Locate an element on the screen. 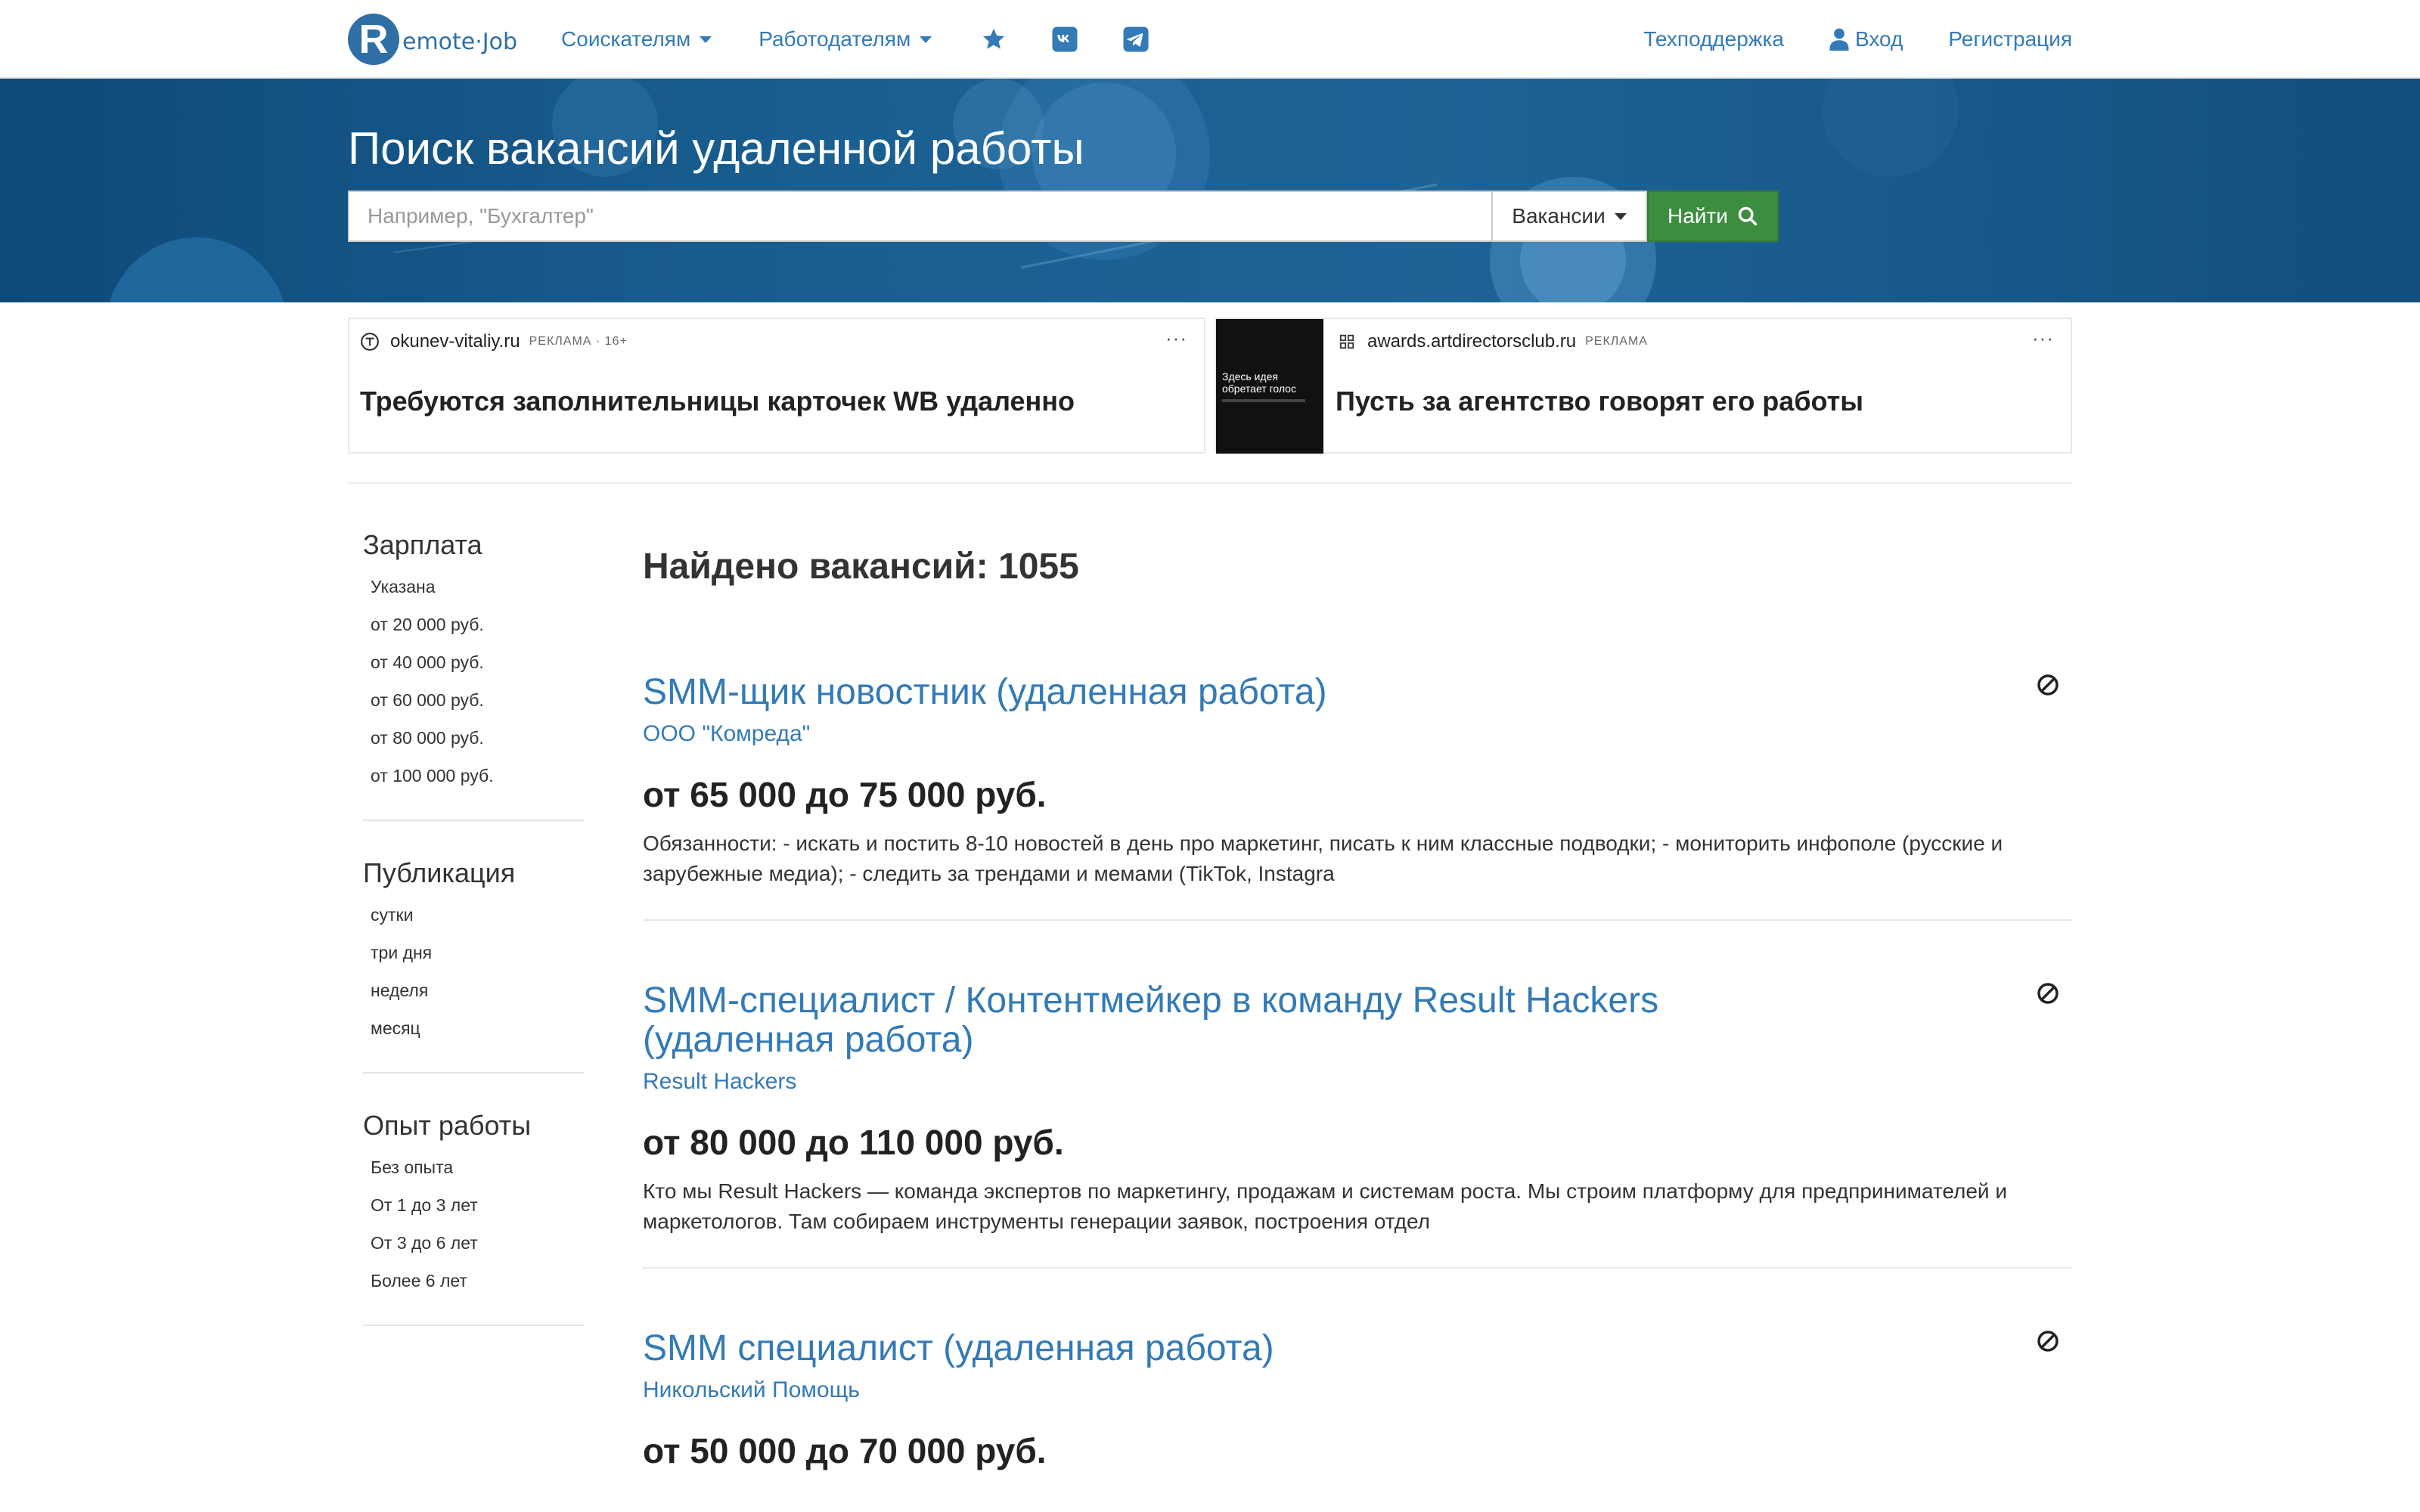 The height and width of the screenshot is (1512, 2420). filter-option: месяц is located at coordinates (477, 1033).